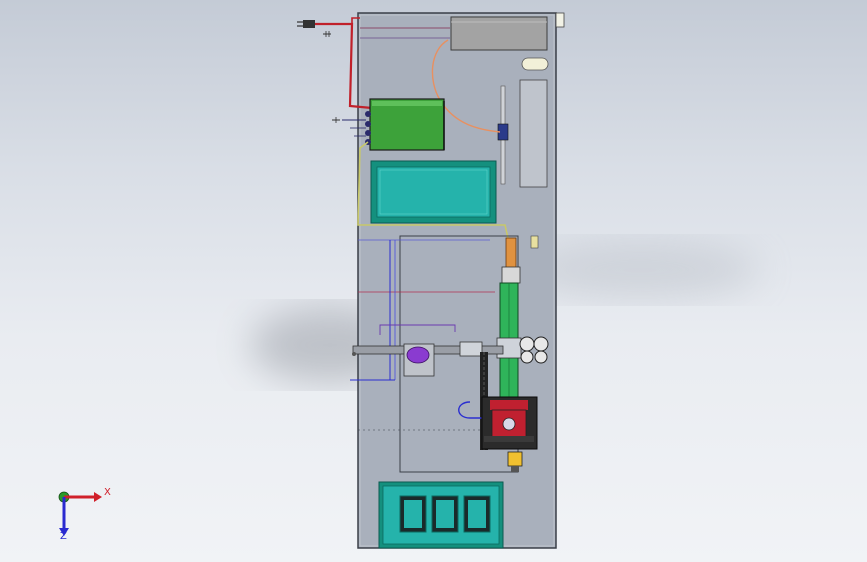 The width and height of the screenshot is (867, 562). Describe the element at coordinates (98, 497) in the screenshot. I see `triad-x-arrow-icon` at that location.